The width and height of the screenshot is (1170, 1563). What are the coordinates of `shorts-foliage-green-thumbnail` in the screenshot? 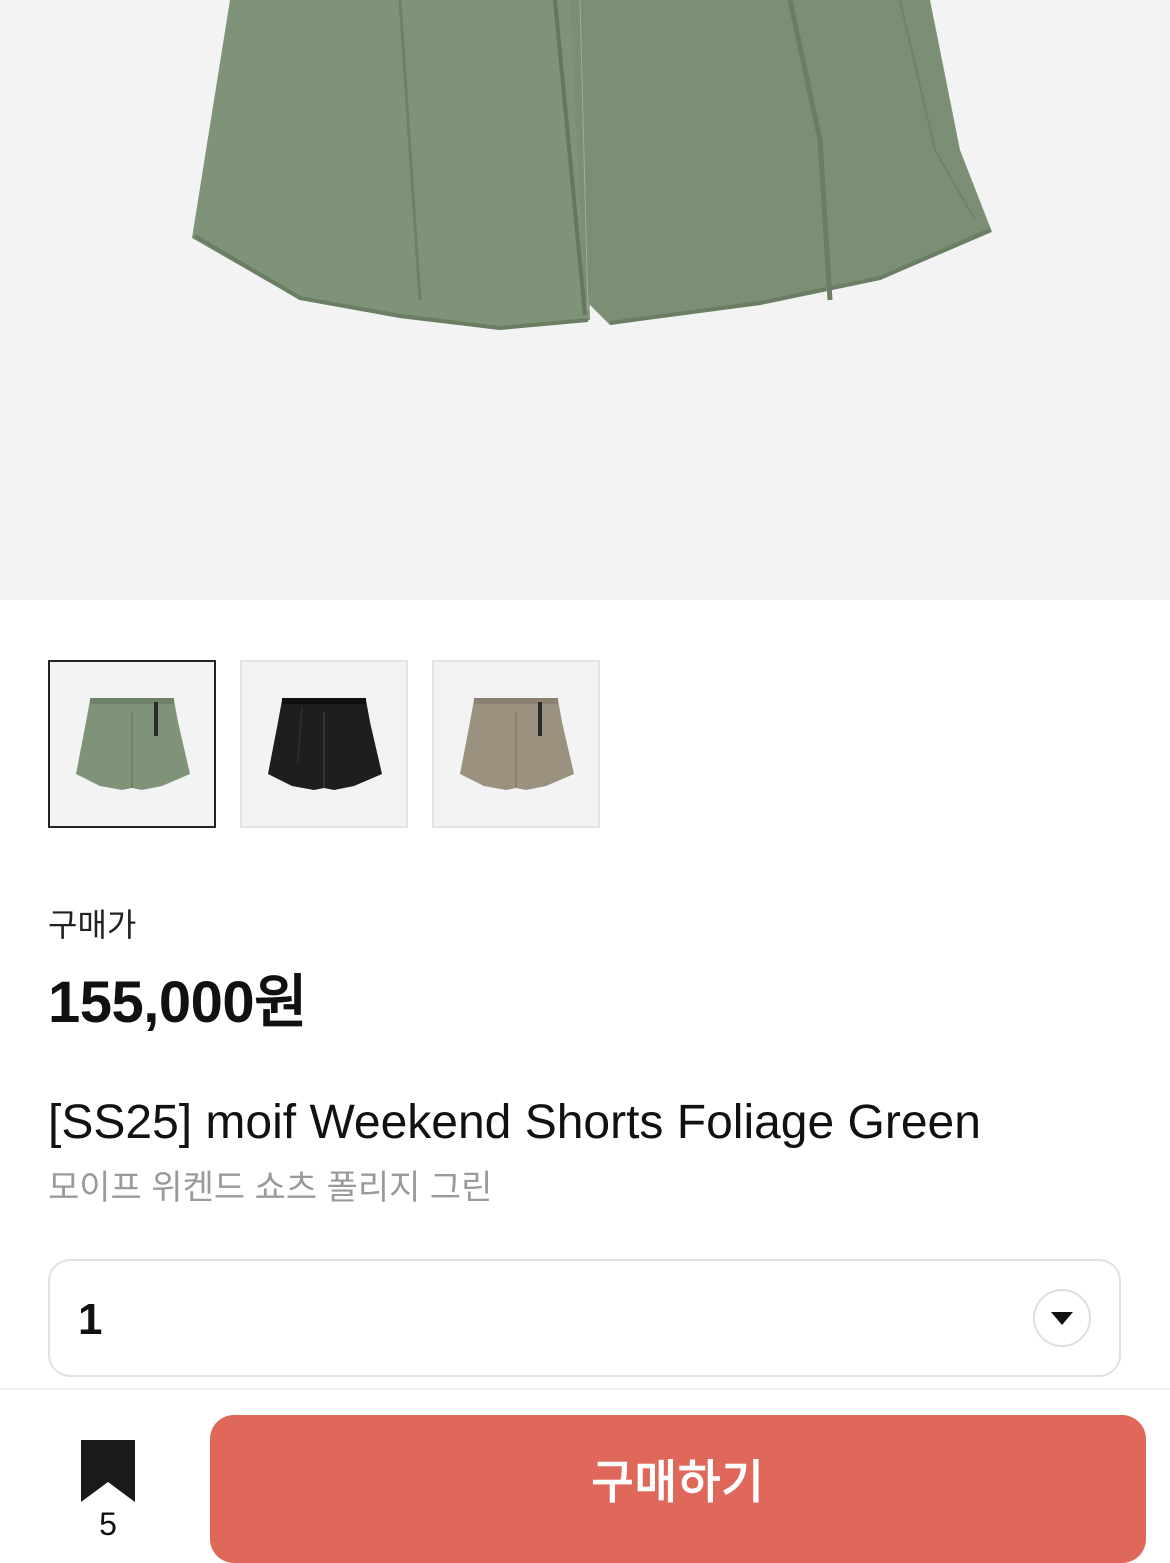 It's located at (132, 744).